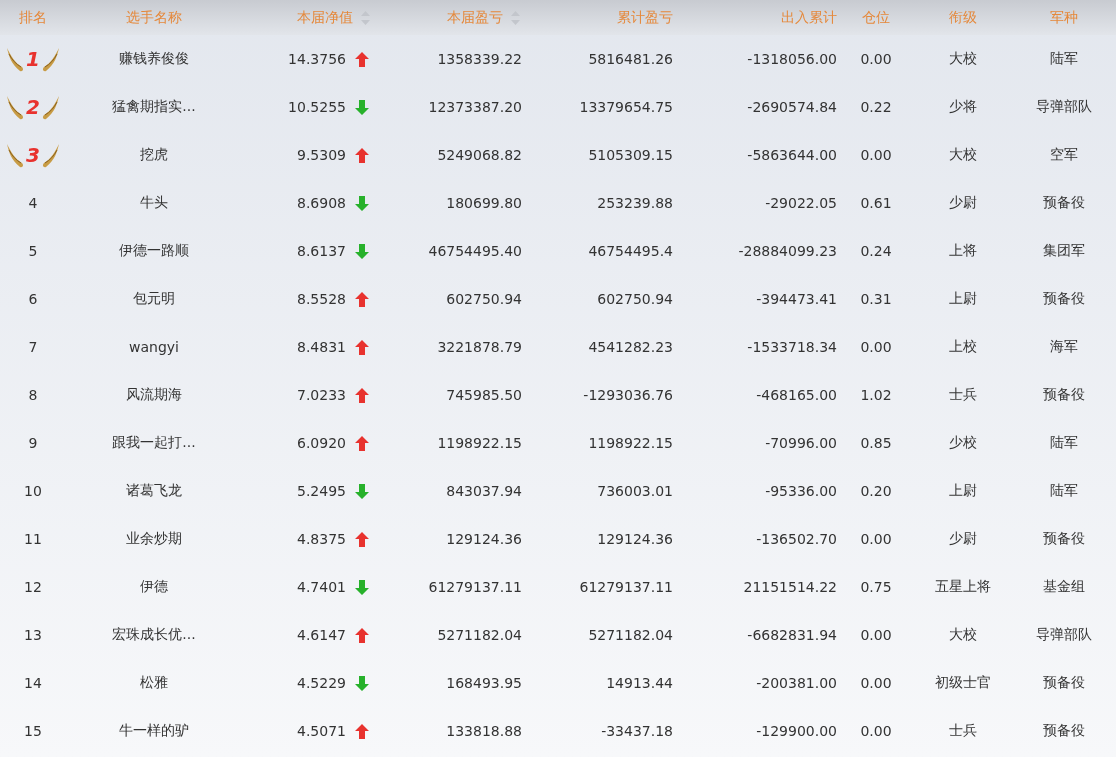 The image size is (1116, 757). Describe the element at coordinates (33, 491) in the screenshot. I see `rank-number: 10` at that location.